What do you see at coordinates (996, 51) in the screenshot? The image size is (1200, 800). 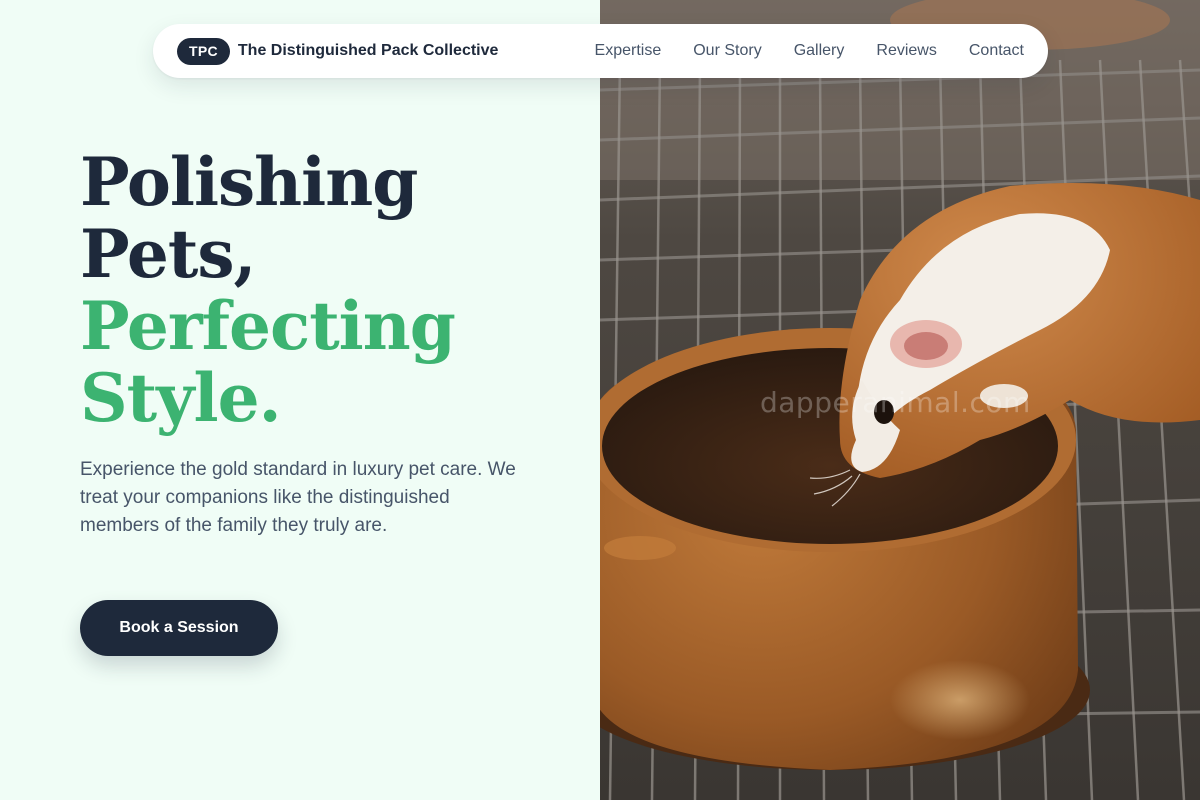 I see `nav-link-contact: Contact` at bounding box center [996, 51].